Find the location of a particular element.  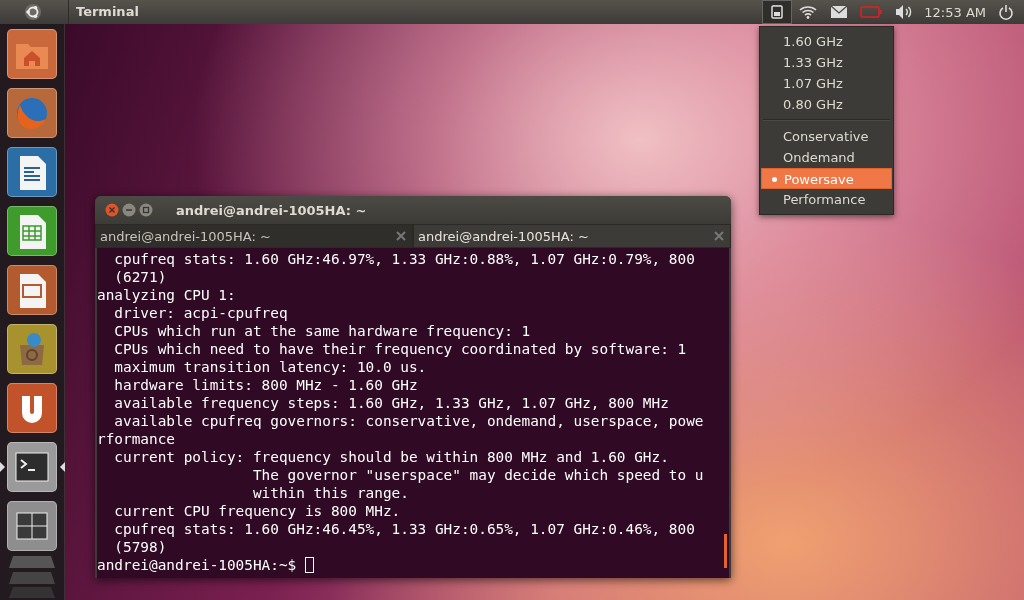

workspaces-launcher-icon is located at coordinates (32, 526).